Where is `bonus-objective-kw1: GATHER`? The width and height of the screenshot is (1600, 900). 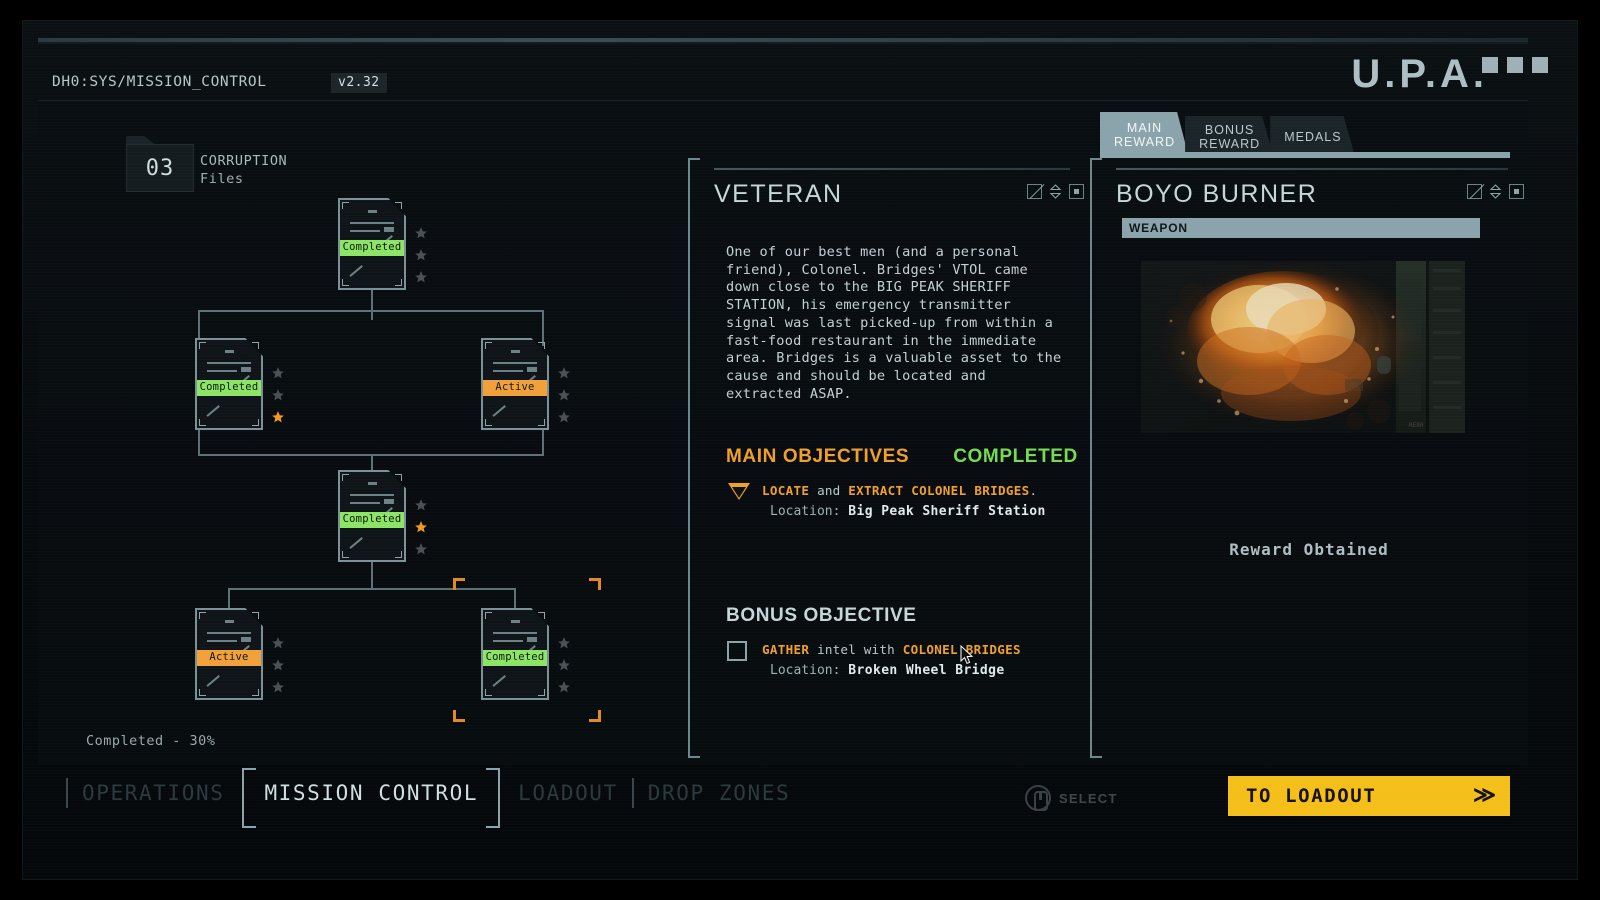
bonus-objective-kw1: GATHER is located at coordinates (786, 649).